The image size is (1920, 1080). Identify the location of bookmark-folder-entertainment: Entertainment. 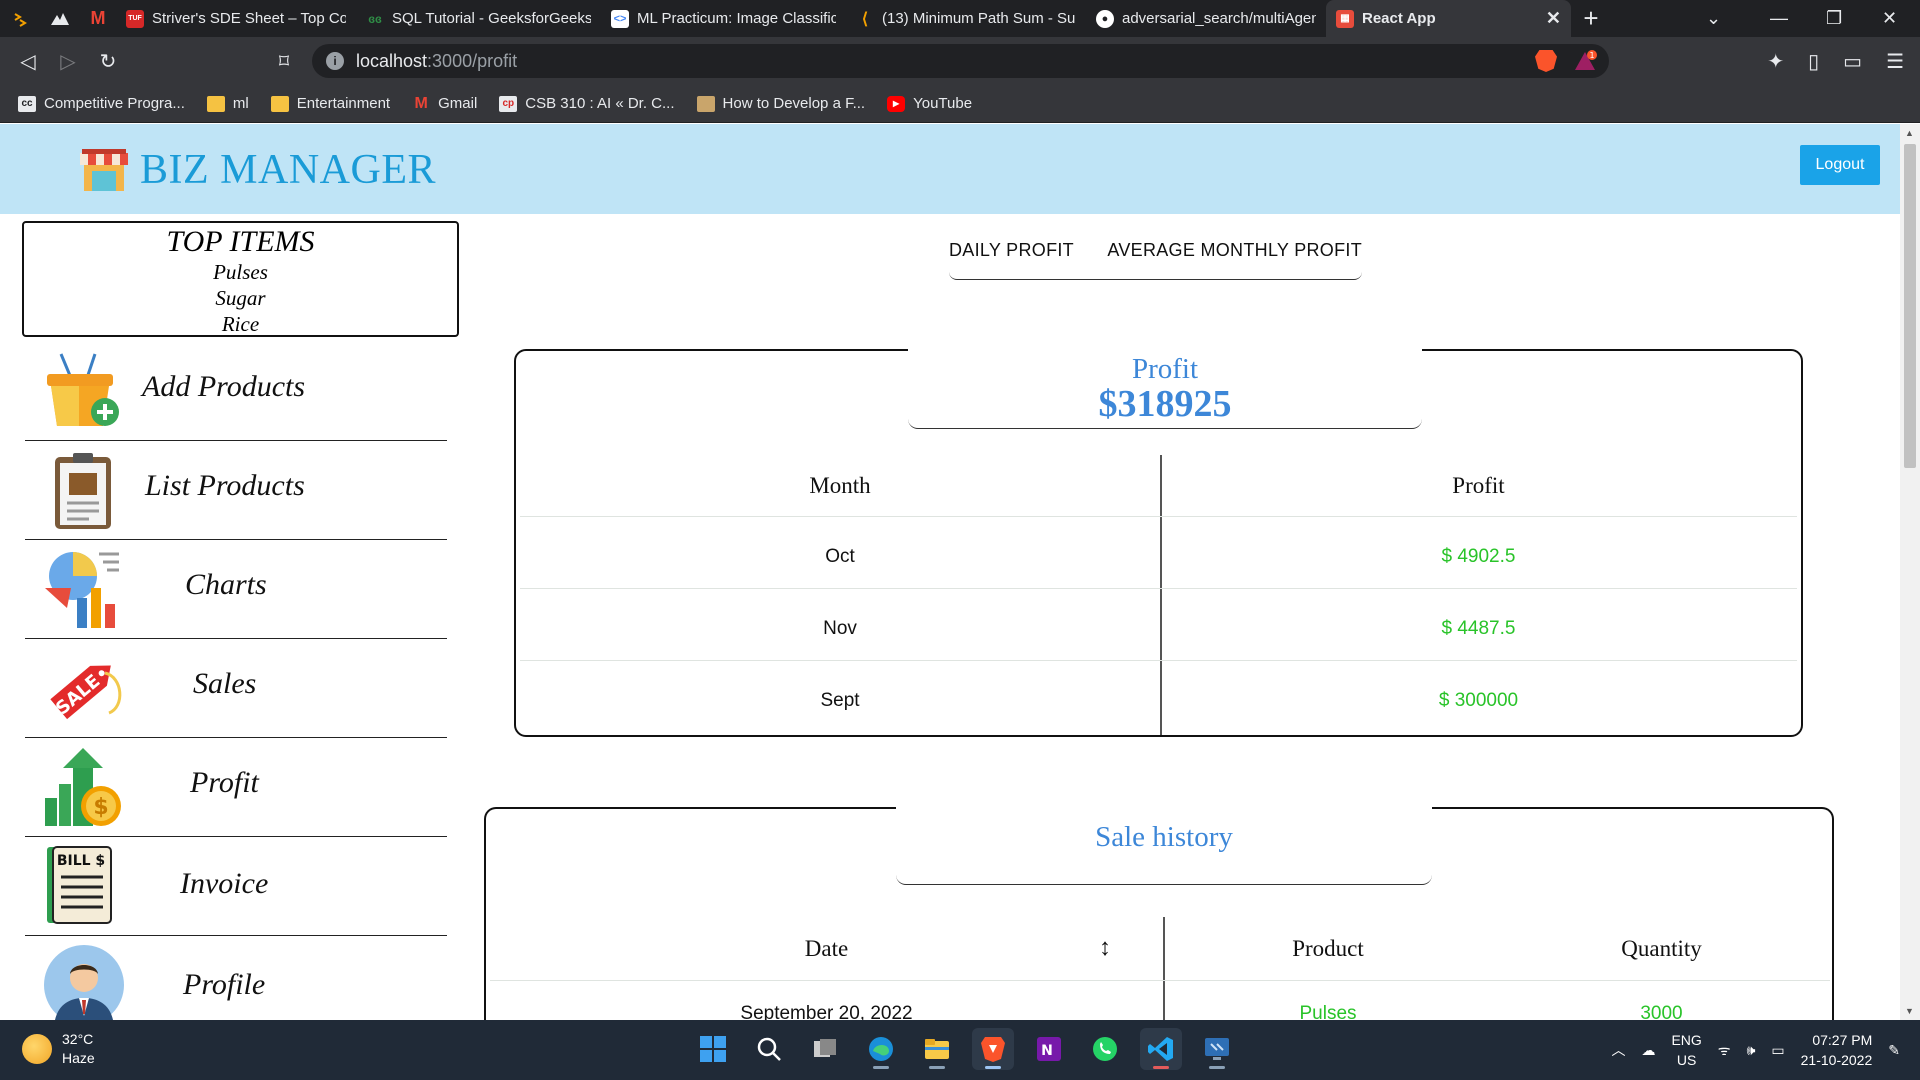
(330, 103).